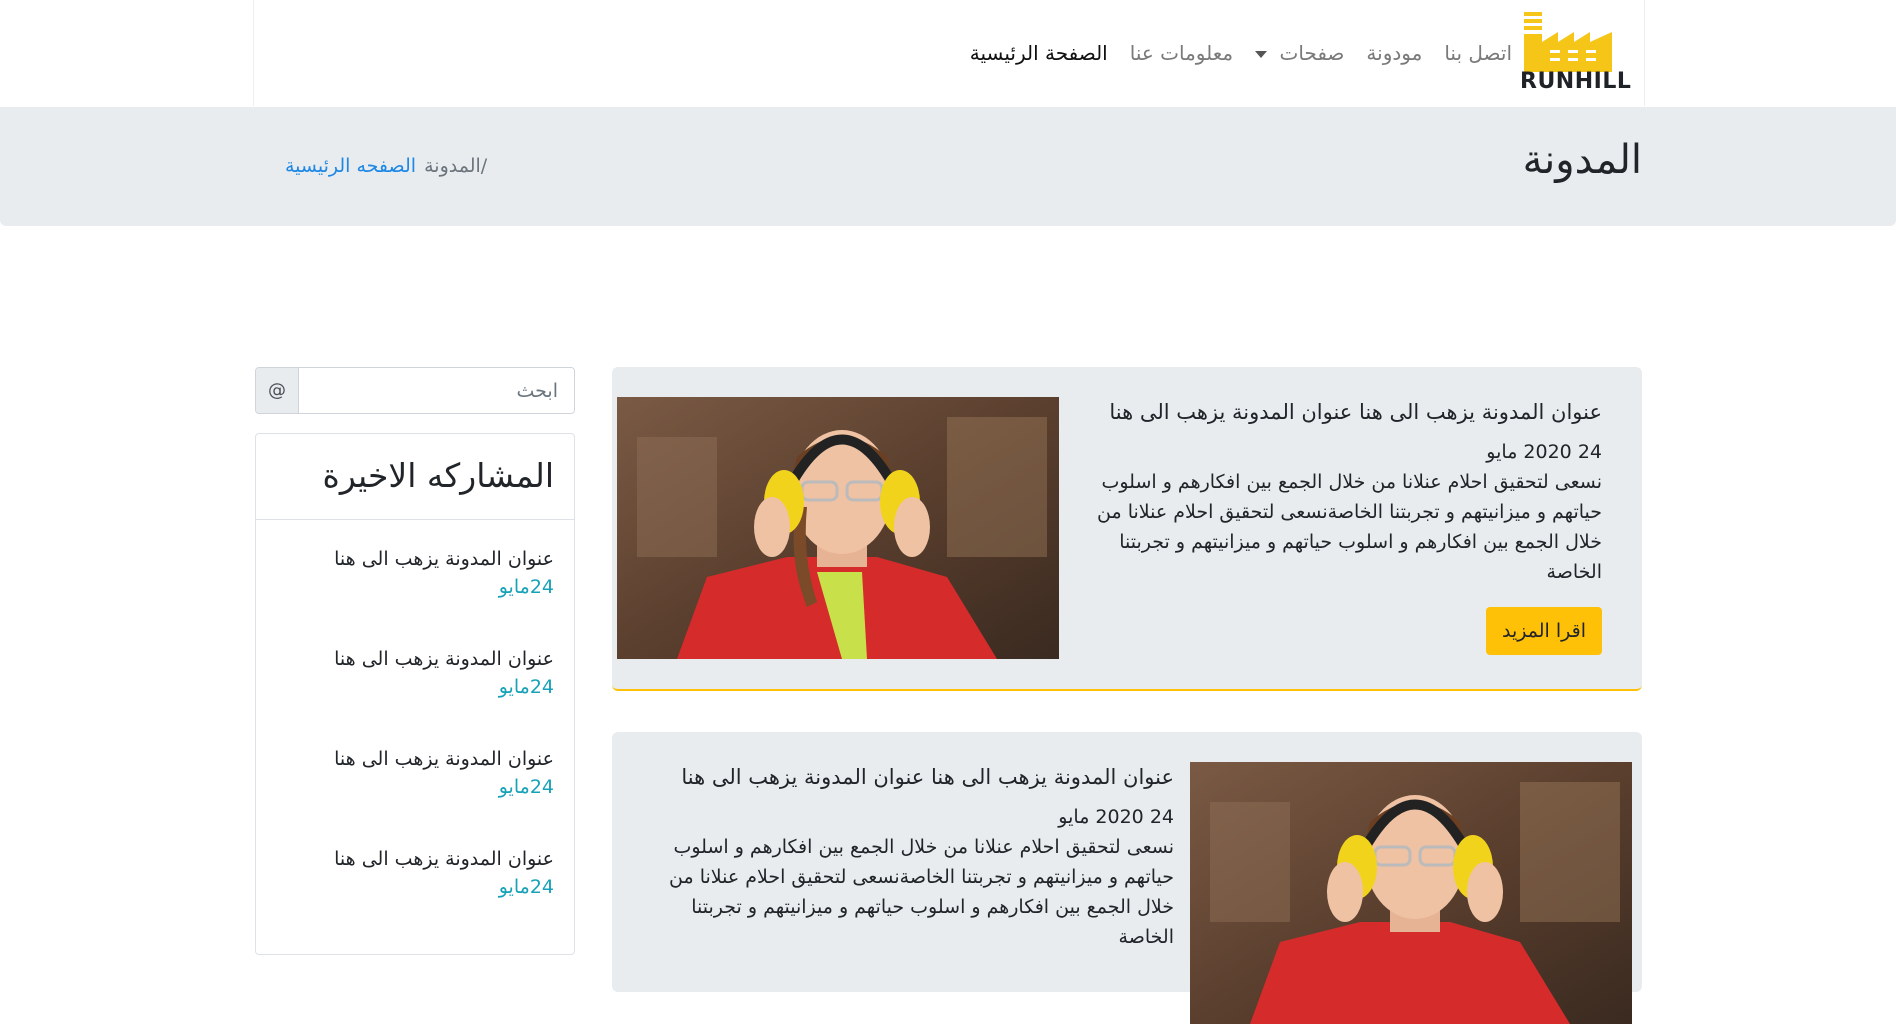 This screenshot has width=1896, height=1024. What do you see at coordinates (1478, 53) in the screenshot?
I see `nav-contact: اتصل بنا` at bounding box center [1478, 53].